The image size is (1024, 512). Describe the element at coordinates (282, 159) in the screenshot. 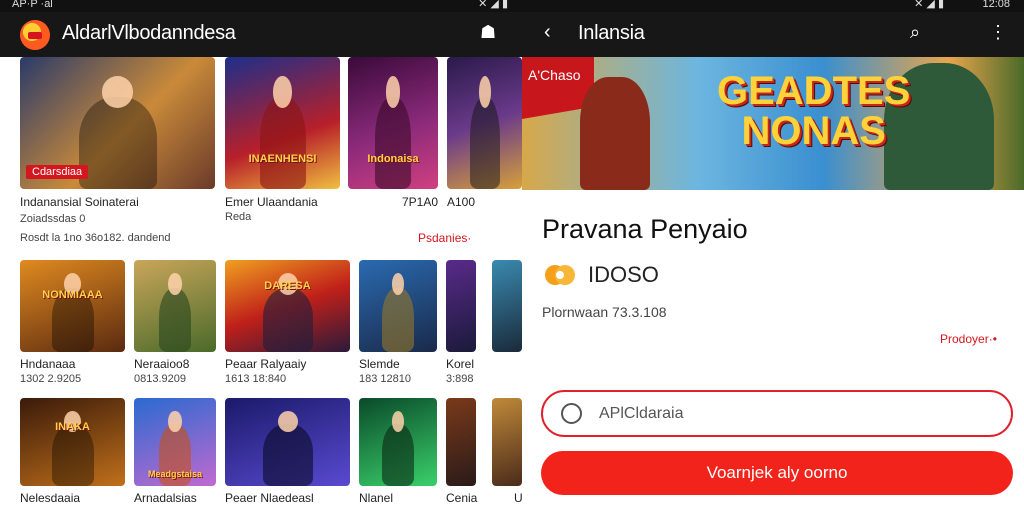

I see `tile-logo-text: INAENHENSI` at that location.